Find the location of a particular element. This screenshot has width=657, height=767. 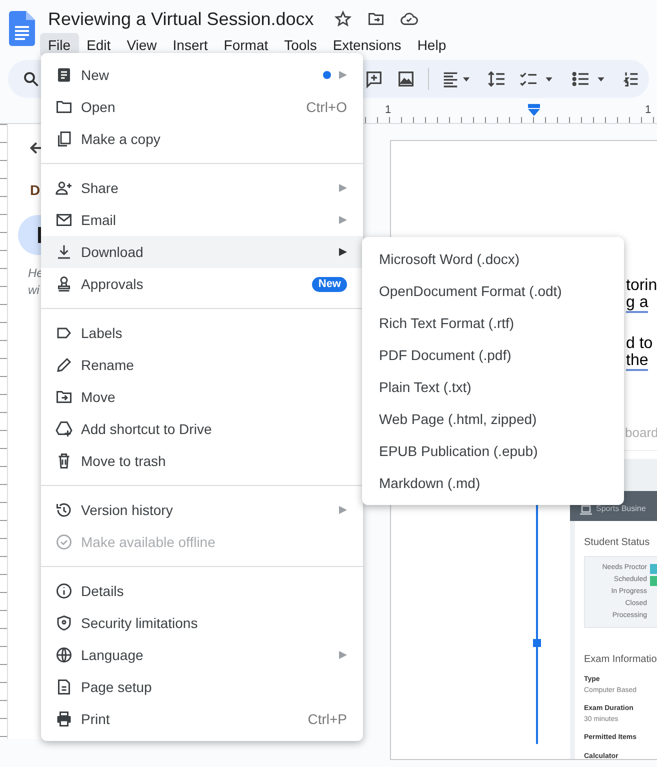

menu-bar-item: Format is located at coordinates (246, 45).